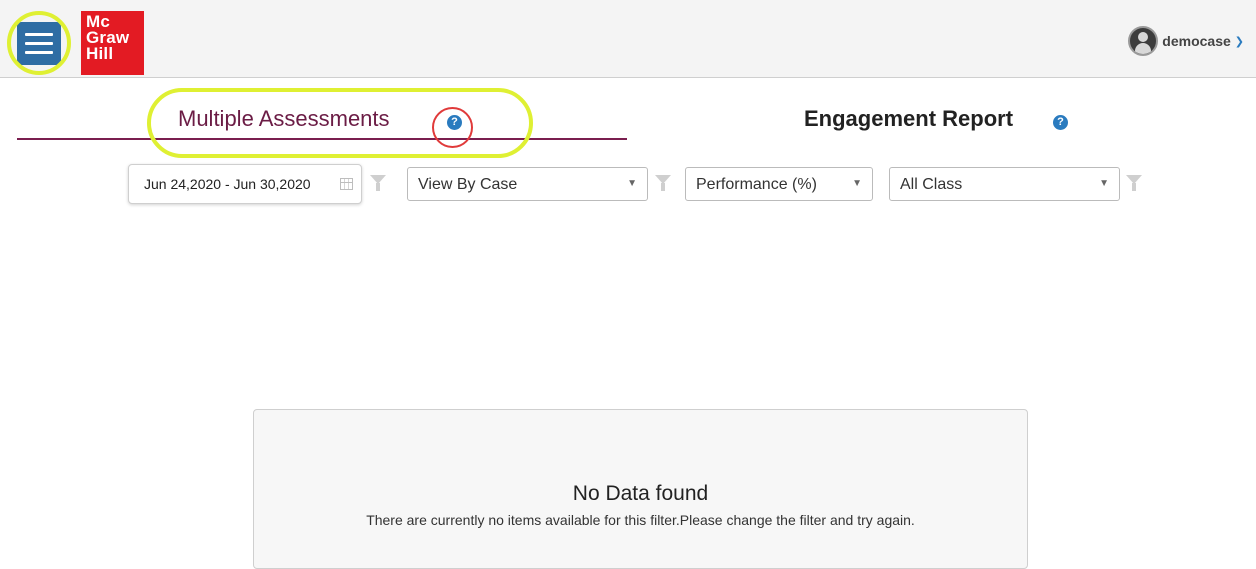 This screenshot has height=569, width=1256. I want to click on date-range-picker: Jun 24,2020 - Jun 30,2020, so click(245, 184).